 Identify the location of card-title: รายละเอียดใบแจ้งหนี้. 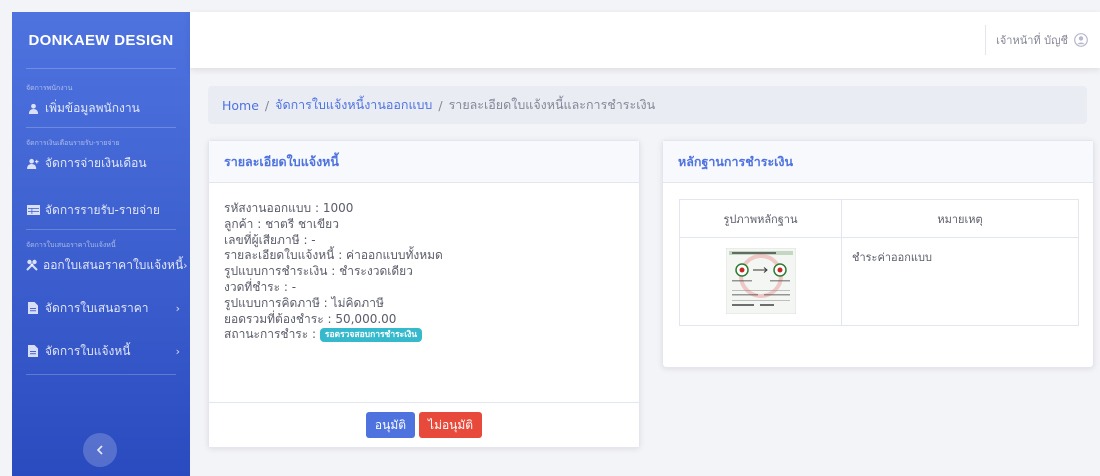
(424, 162).